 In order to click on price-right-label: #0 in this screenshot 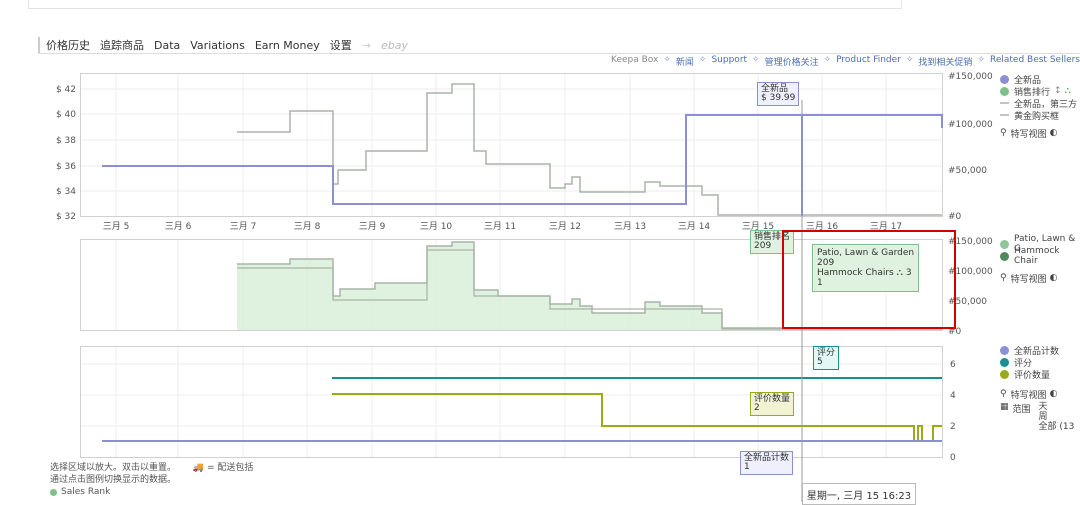, I will do `click(955, 217)`.